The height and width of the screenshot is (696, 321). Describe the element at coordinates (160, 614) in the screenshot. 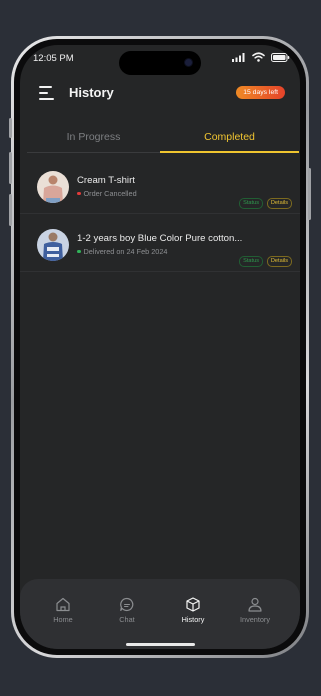

I see `bottom-nav: Home Chat History Inventory` at that location.